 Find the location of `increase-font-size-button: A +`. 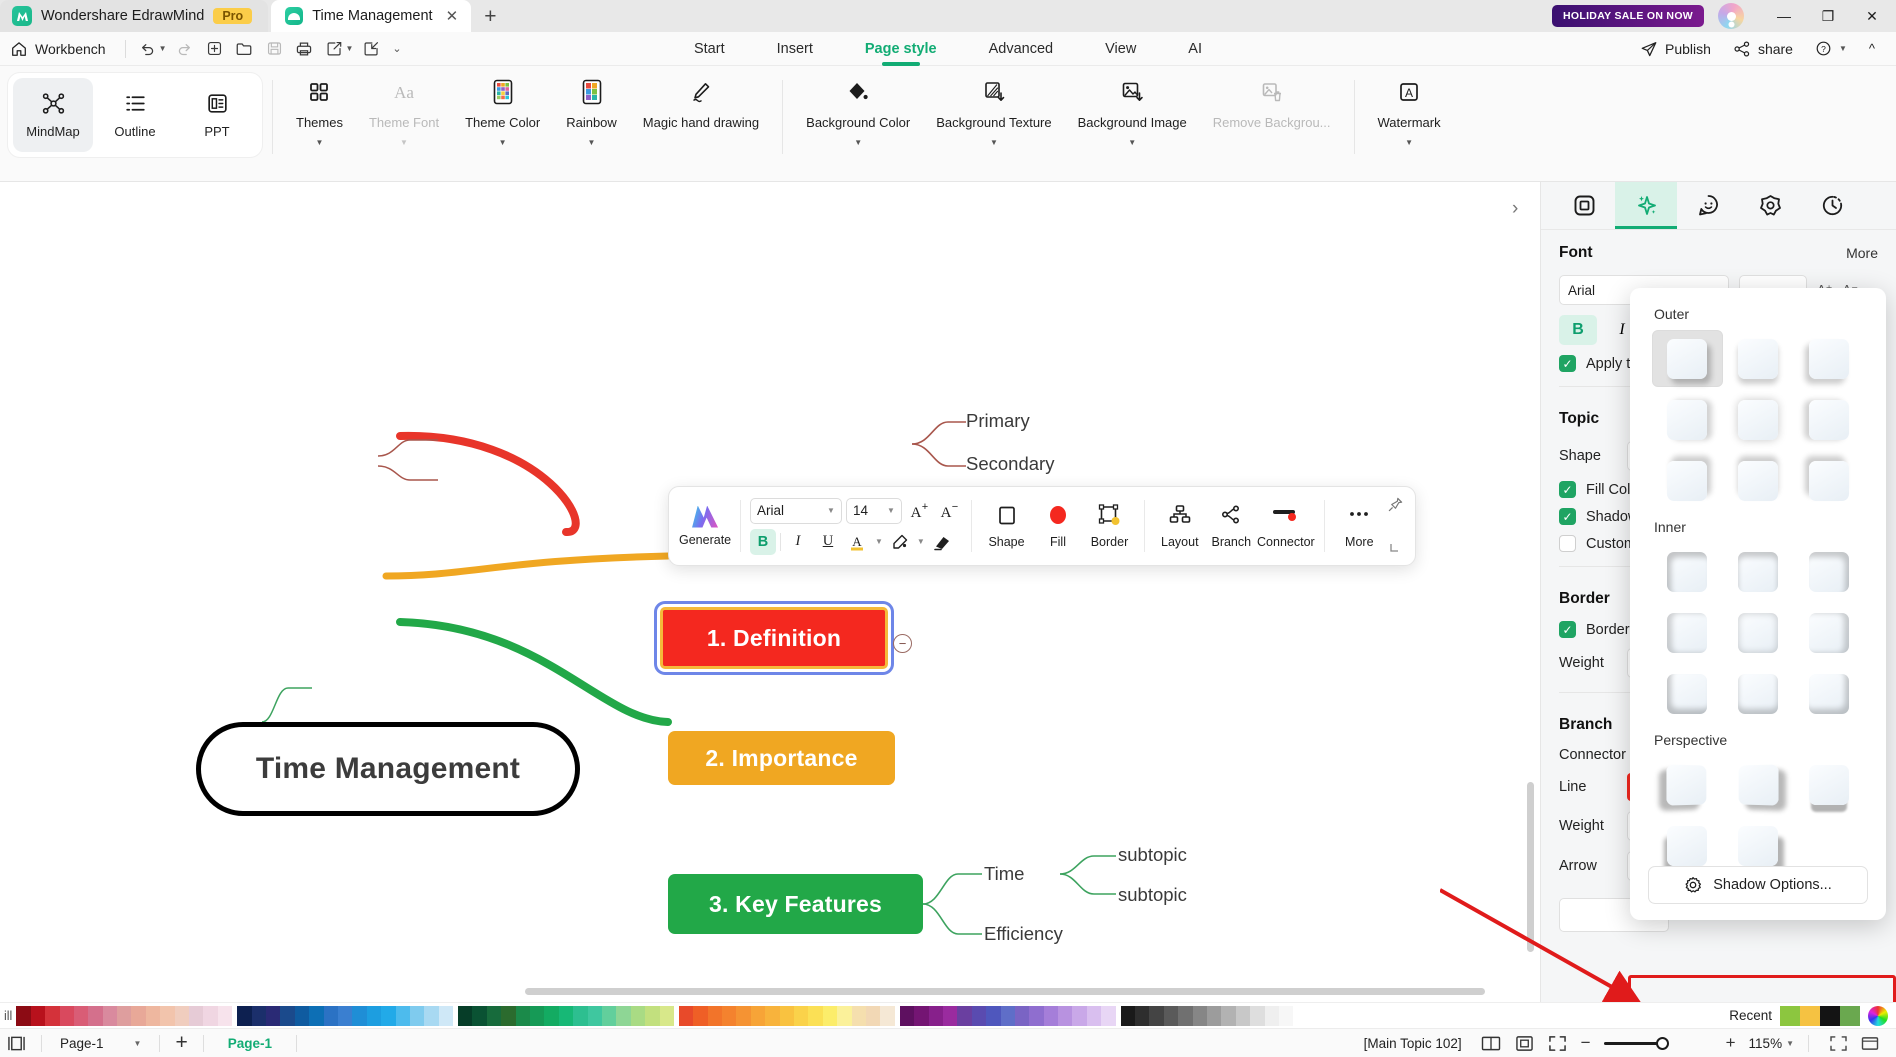

increase-font-size-button: A + is located at coordinates (919, 511).